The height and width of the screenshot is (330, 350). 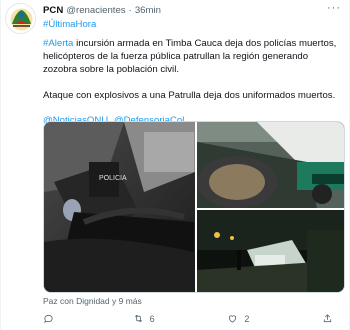 I want to click on night-scene-image, so click(x=270, y=251).